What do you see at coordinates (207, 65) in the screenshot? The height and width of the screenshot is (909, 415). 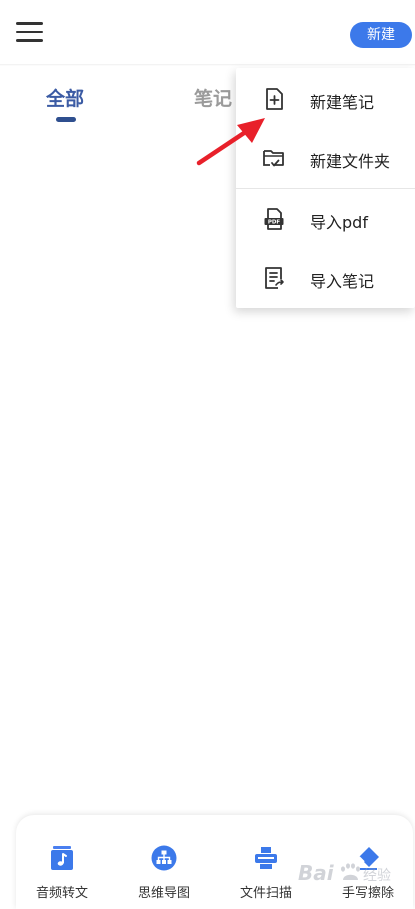 I see `top-bar-divider` at bounding box center [207, 65].